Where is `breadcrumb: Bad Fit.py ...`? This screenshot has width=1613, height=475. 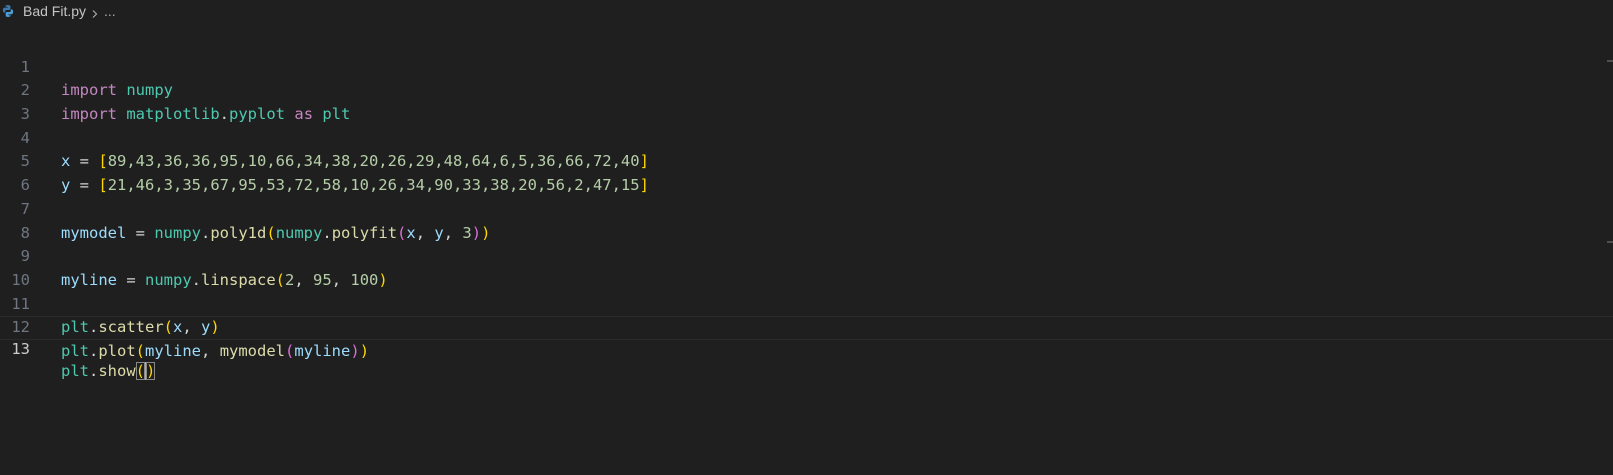
breadcrumb: Bad Fit.py ... is located at coordinates (806, 11).